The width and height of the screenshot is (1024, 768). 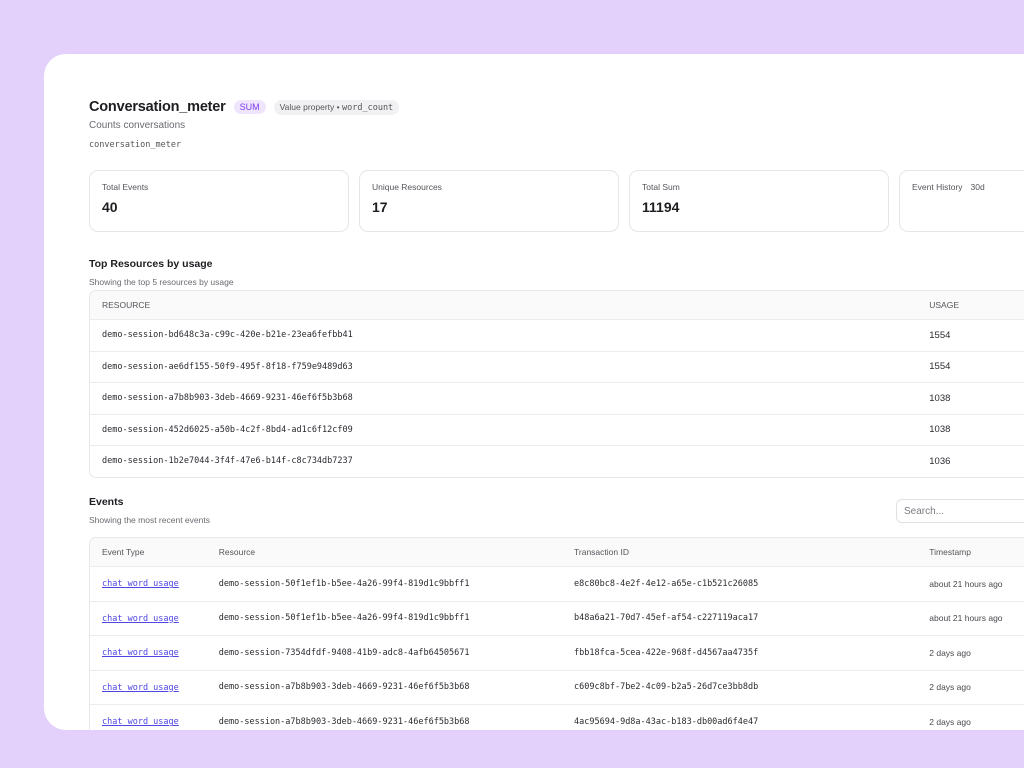 What do you see at coordinates (237, 552) in the screenshot?
I see `column-header-resource: Resource` at bounding box center [237, 552].